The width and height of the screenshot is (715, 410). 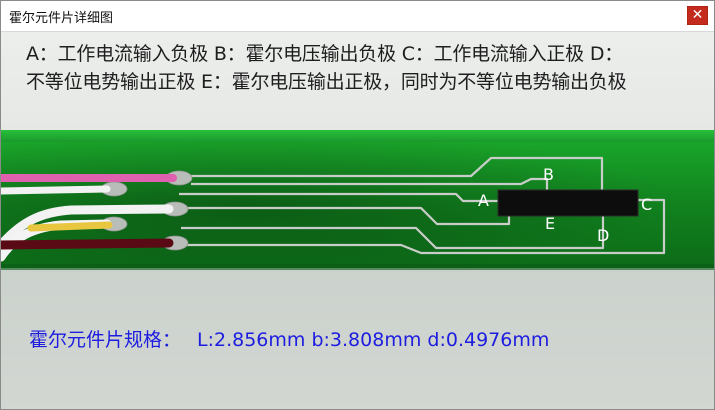 I want to click on spec-title: 霍尔元件片规格：, so click(x=105, y=340).